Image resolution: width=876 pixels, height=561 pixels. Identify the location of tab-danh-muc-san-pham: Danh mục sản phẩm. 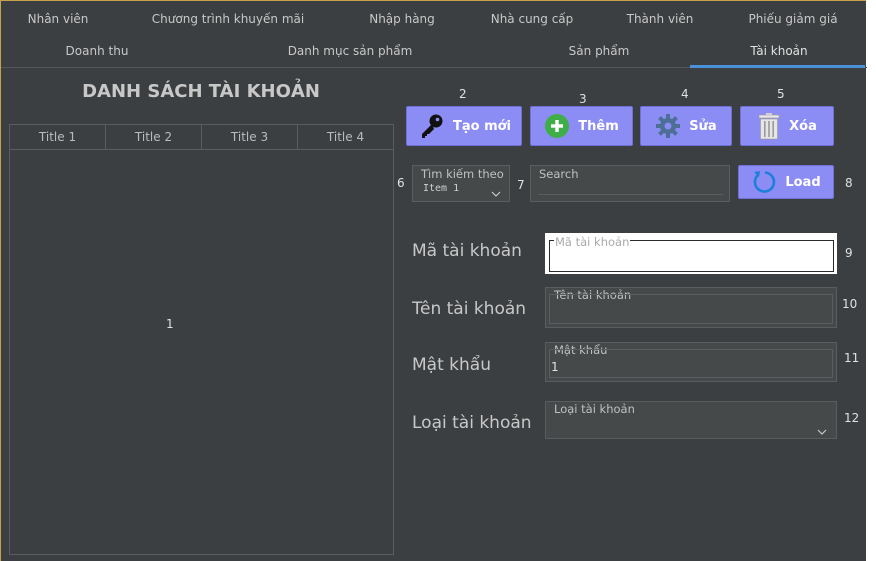
(350, 51).